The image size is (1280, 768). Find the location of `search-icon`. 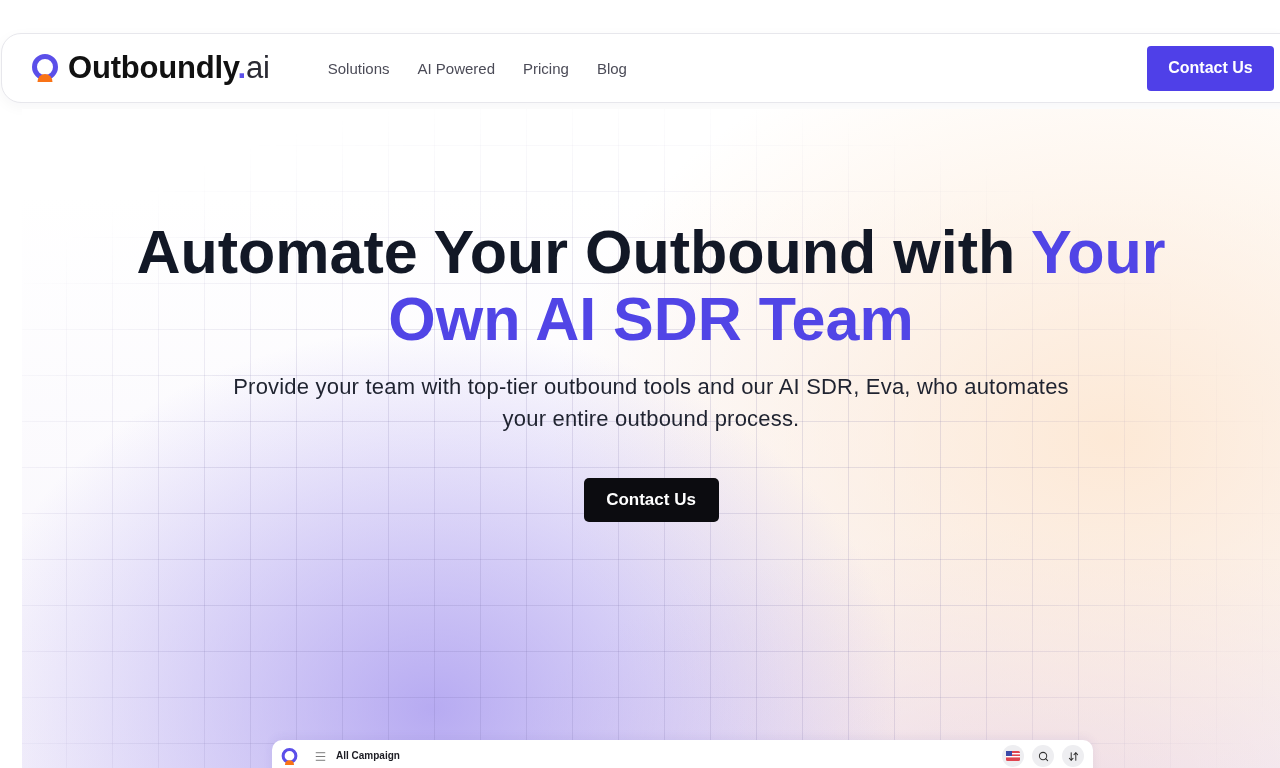

search-icon is located at coordinates (1043, 756).